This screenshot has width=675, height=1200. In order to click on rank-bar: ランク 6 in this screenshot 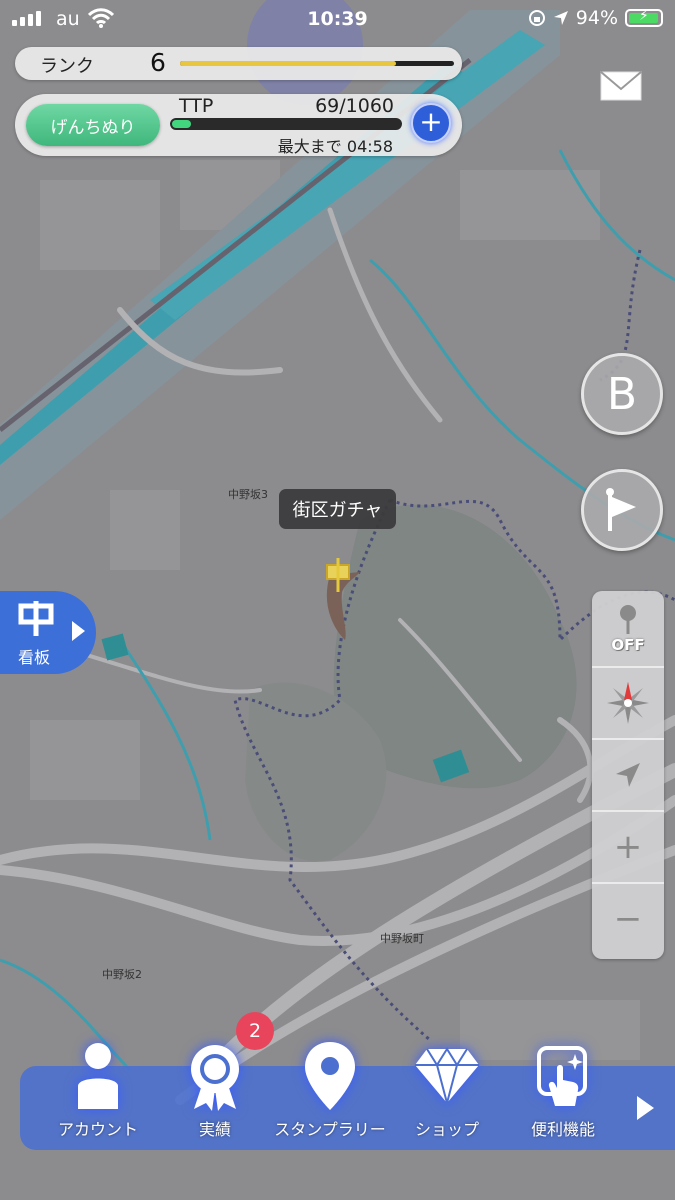, I will do `click(238, 63)`.